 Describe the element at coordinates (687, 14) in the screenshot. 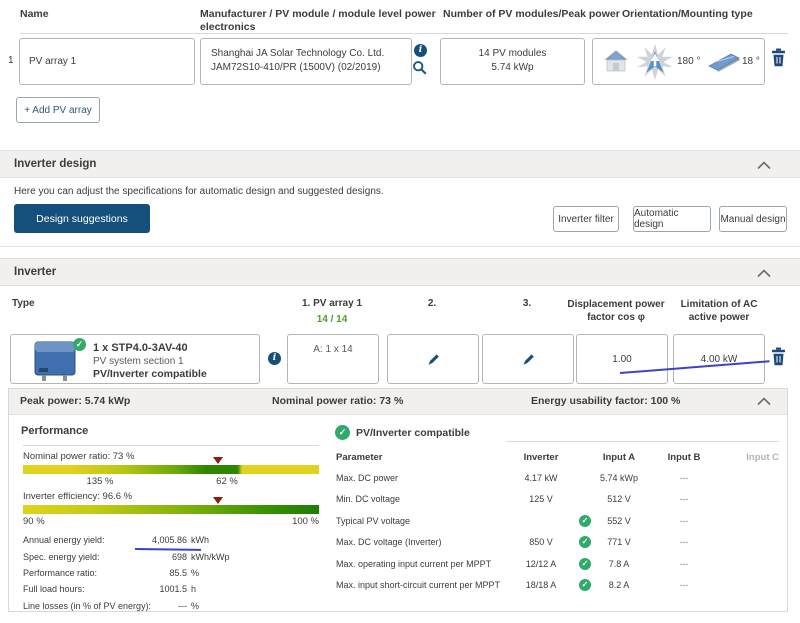

I see `col-header-orientation: Orientation/Mounting type` at that location.